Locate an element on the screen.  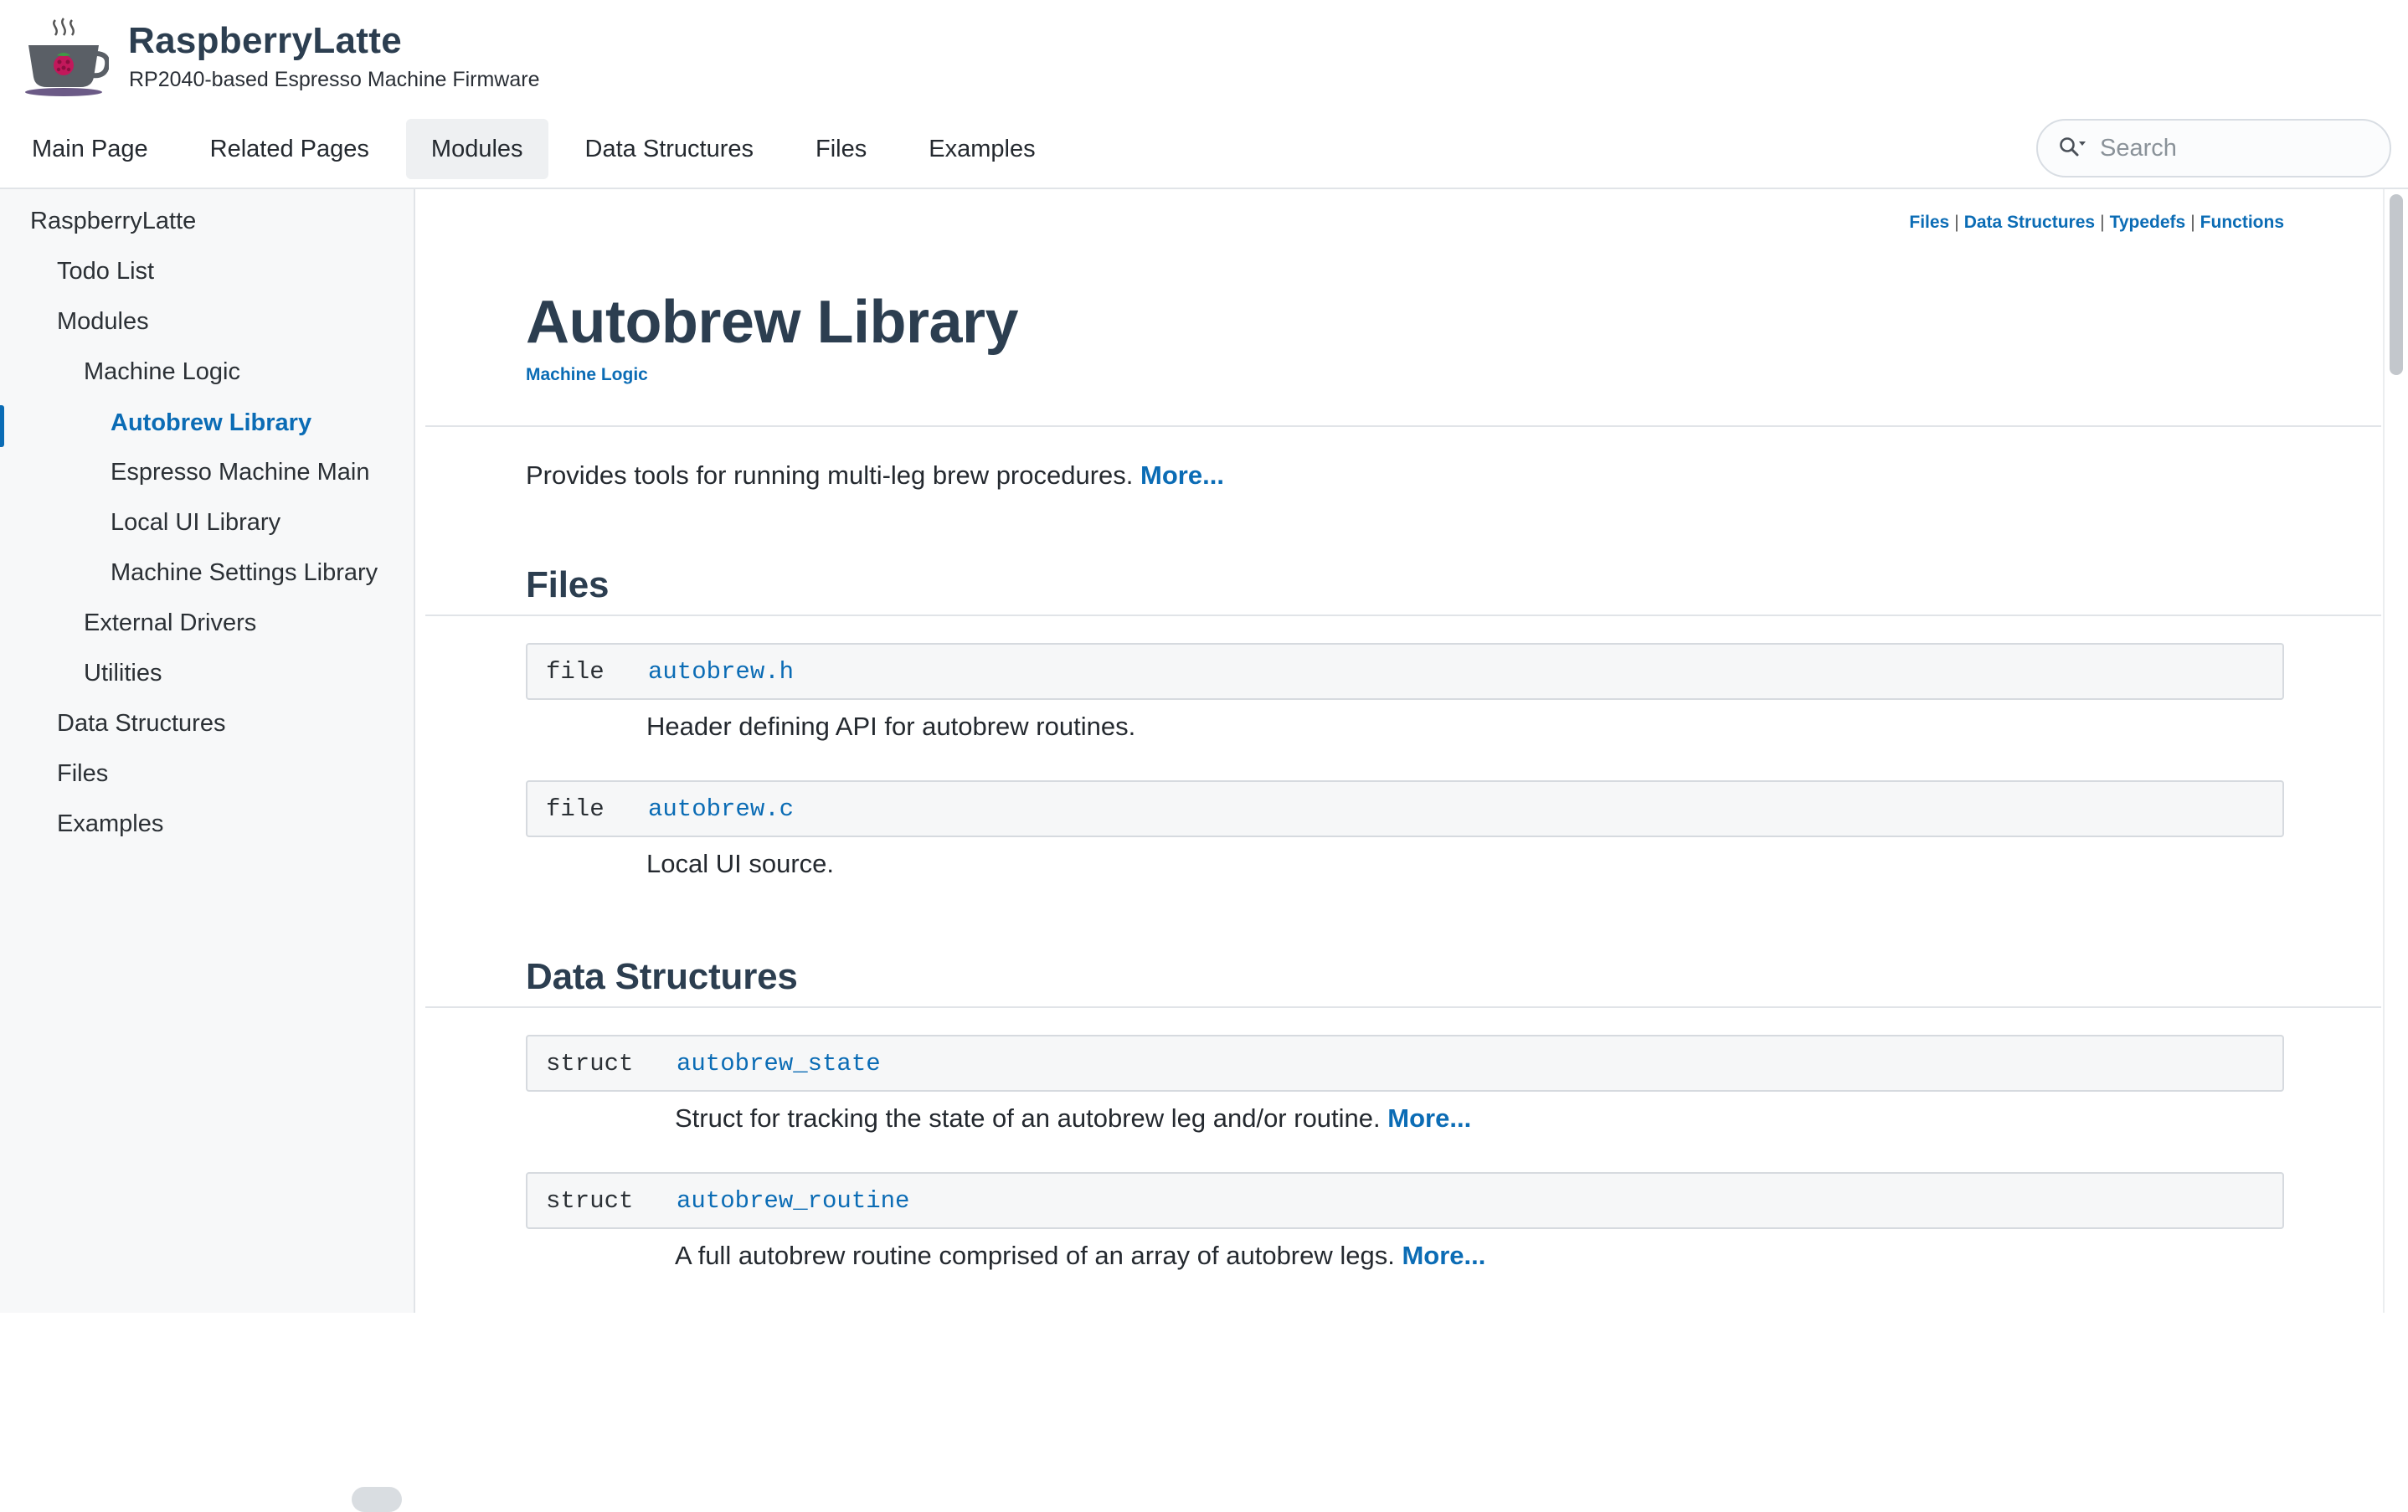
sidebar-item-data-structures: Data Structures is located at coordinates (141, 724).